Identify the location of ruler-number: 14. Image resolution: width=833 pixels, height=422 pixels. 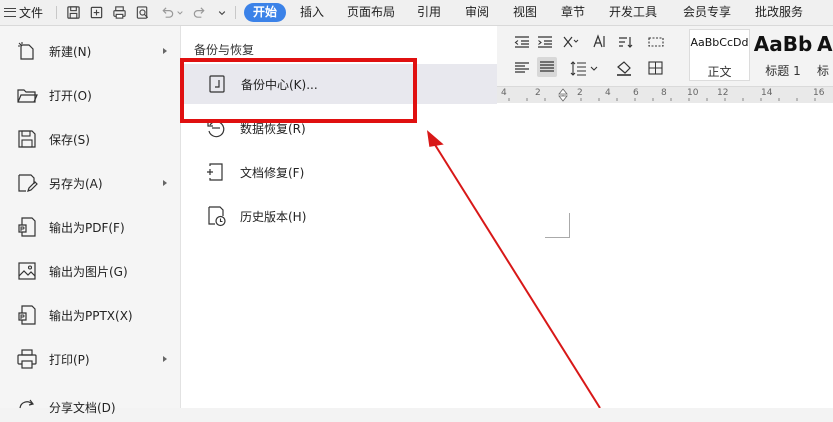
(767, 93).